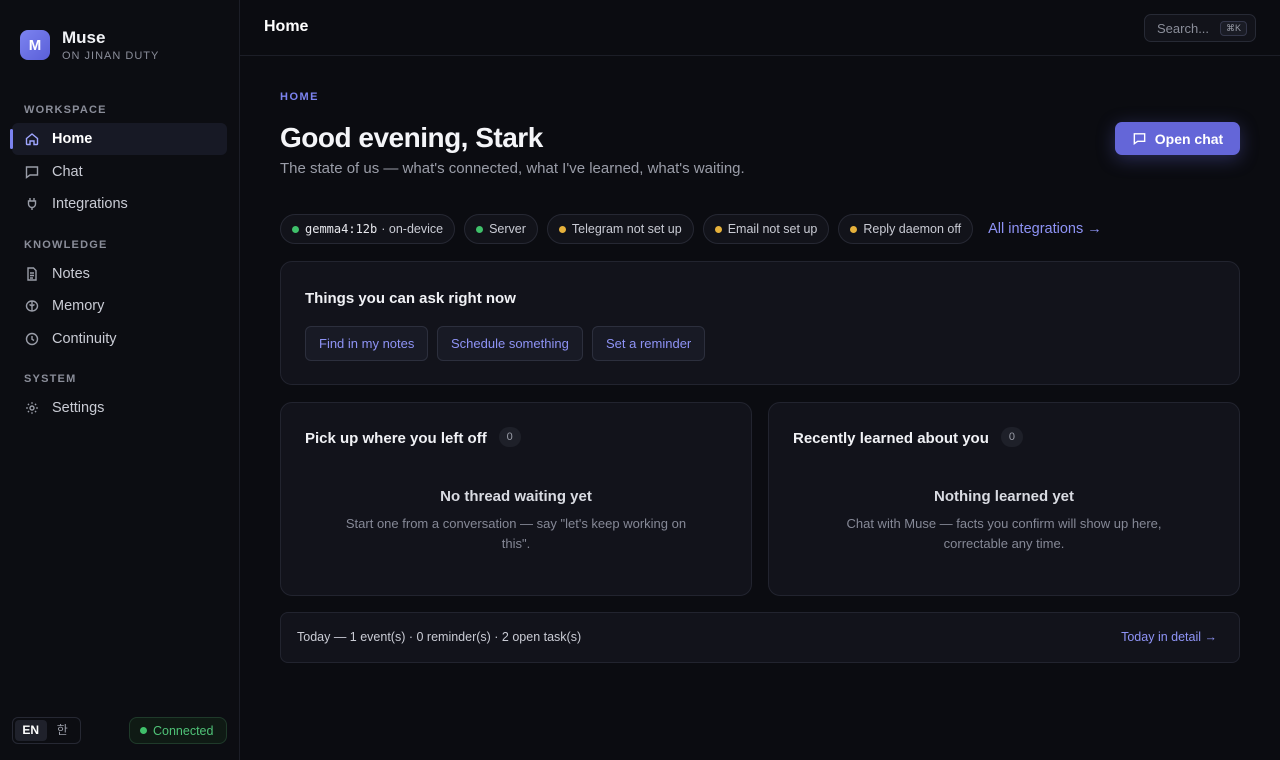  Describe the element at coordinates (1233, 28) in the screenshot. I see `keyboard-shortcut-badge: ⌘K` at that location.